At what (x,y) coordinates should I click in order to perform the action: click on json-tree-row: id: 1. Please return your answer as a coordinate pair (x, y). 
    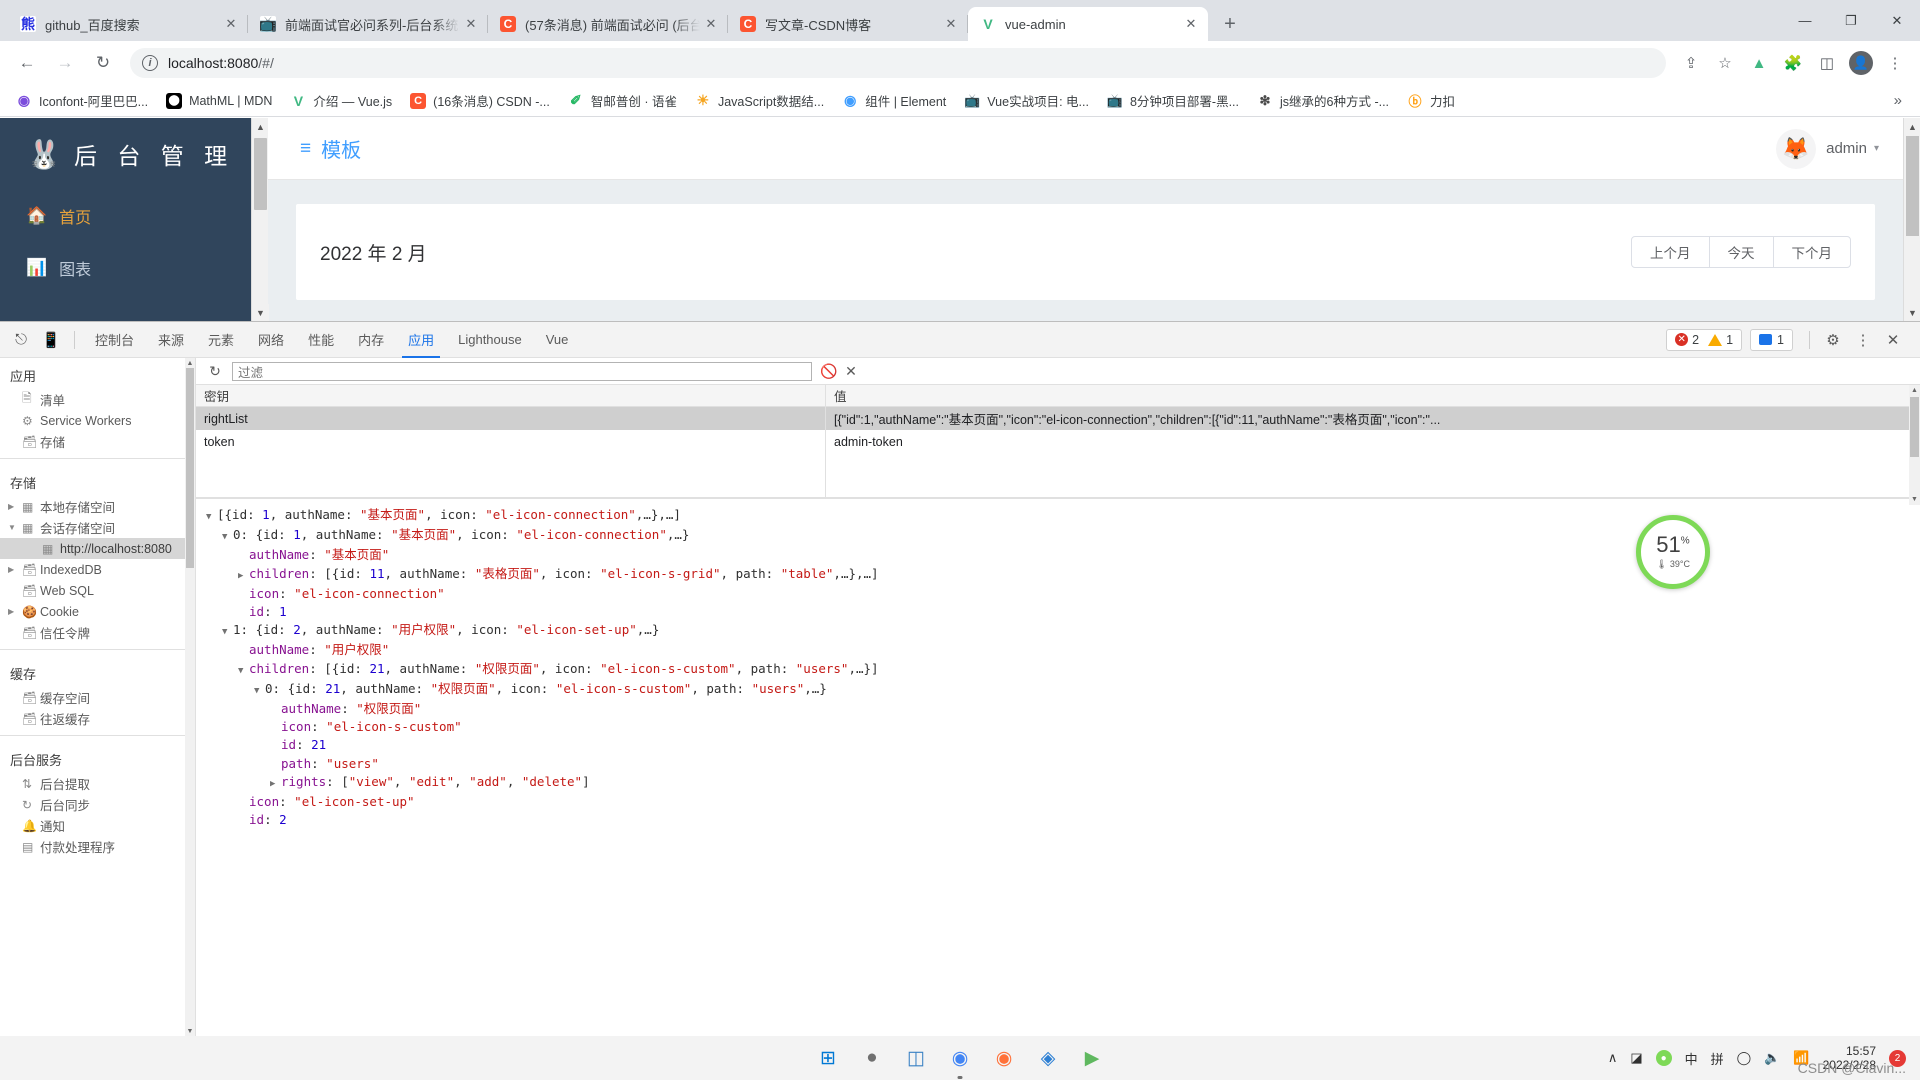
    Looking at the image, I should click on (1063, 612).